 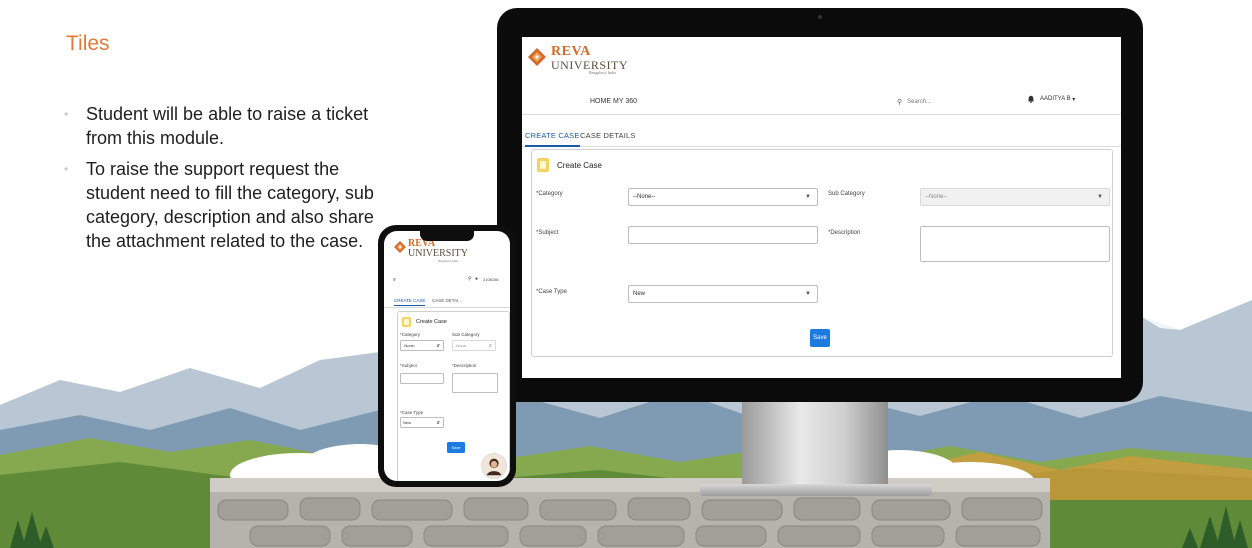 I want to click on logo-line-2: UNIVERSITY, so click(x=438, y=253).